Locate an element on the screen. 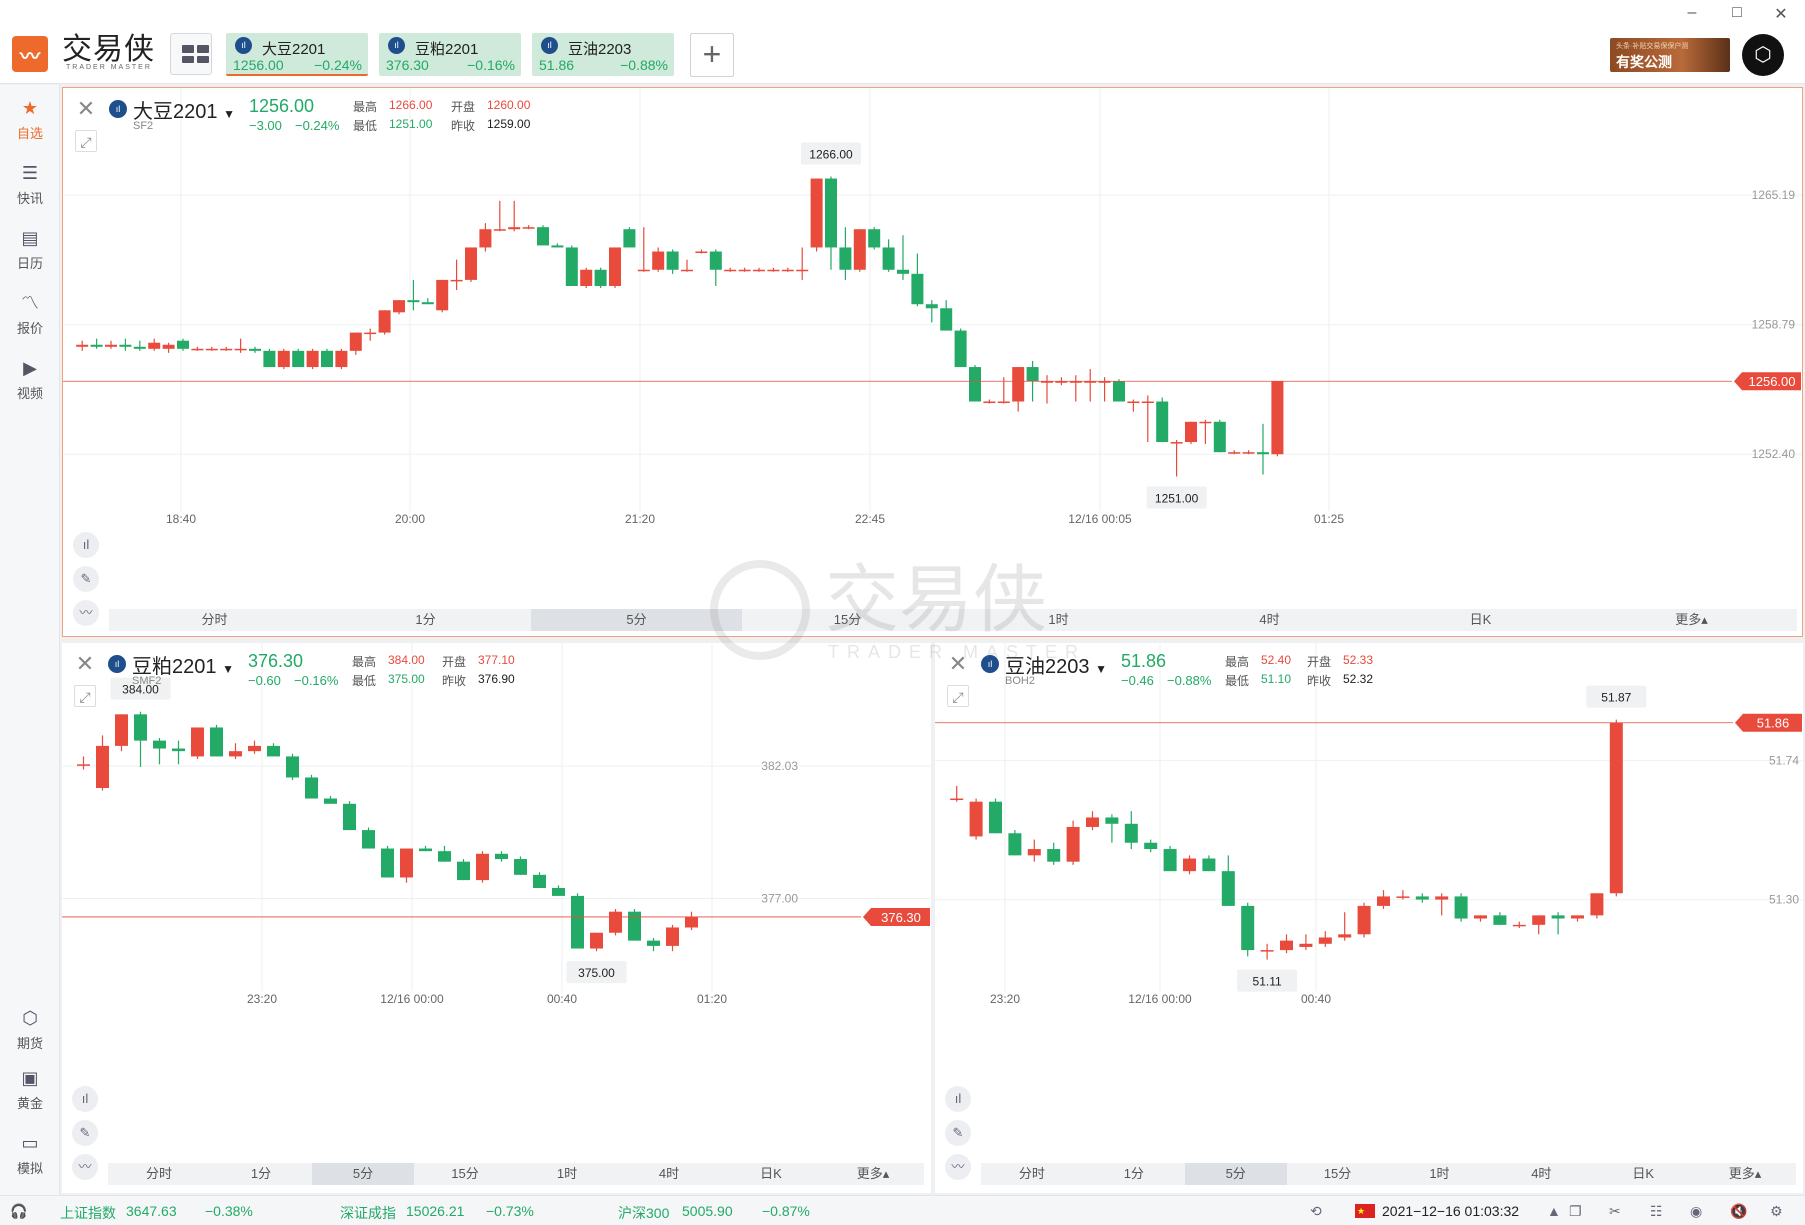  minimize-button: – is located at coordinates (1692, 13).